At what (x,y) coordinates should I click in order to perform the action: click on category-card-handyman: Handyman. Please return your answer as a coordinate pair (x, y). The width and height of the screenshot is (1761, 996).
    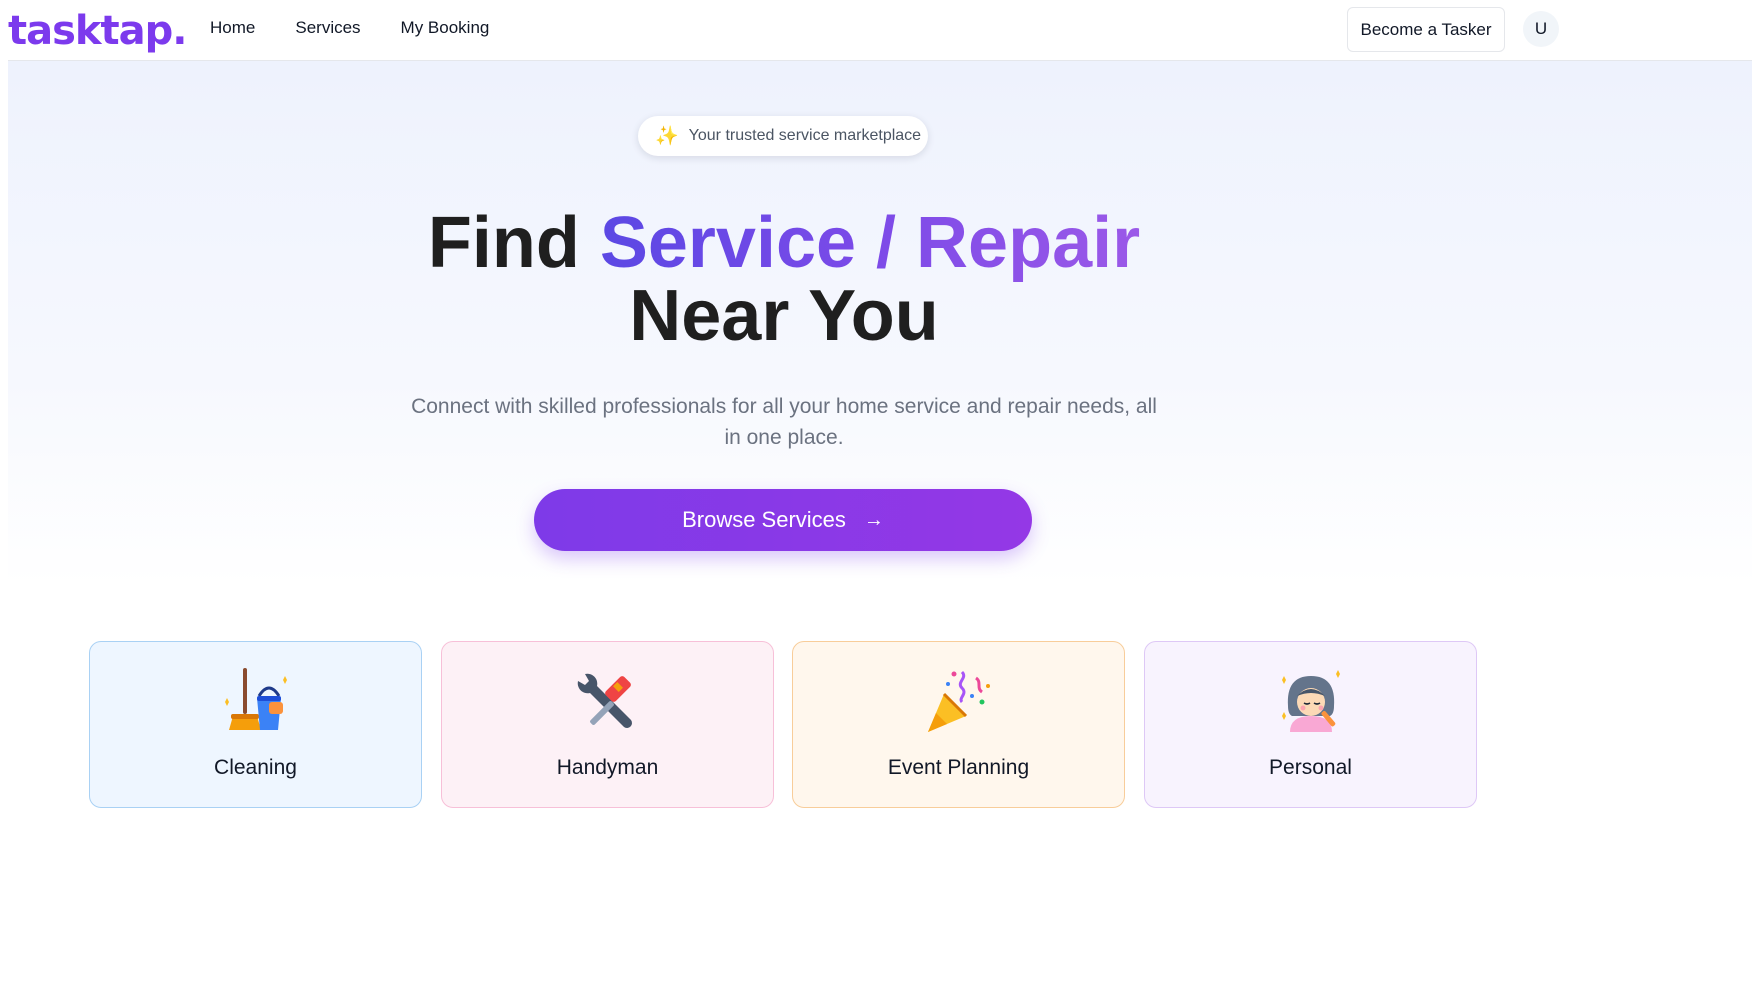
    Looking at the image, I should click on (607, 724).